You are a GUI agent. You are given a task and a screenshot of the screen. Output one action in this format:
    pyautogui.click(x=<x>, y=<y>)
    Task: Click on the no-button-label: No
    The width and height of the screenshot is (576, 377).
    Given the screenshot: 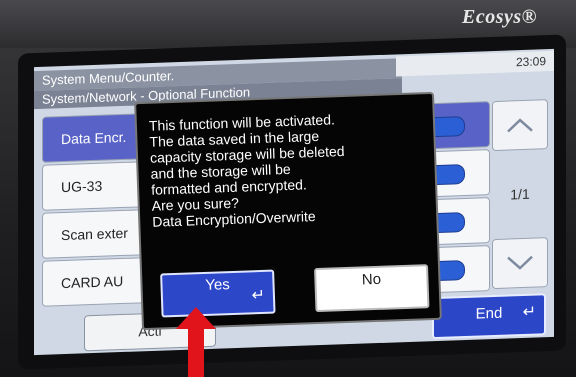 What is the action you would take?
    pyautogui.click(x=371, y=279)
    